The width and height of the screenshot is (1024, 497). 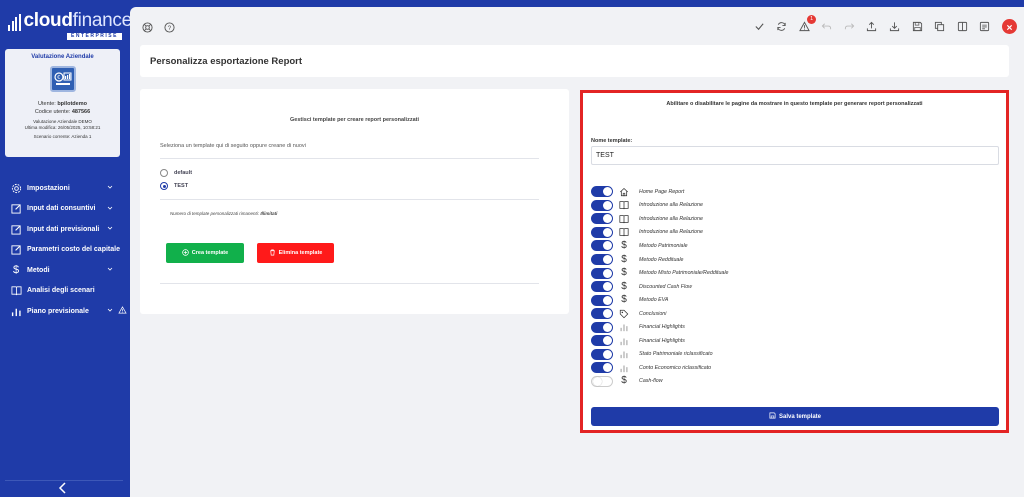 What do you see at coordinates (800, 416) in the screenshot?
I see `save-template-label: Salva template` at bounding box center [800, 416].